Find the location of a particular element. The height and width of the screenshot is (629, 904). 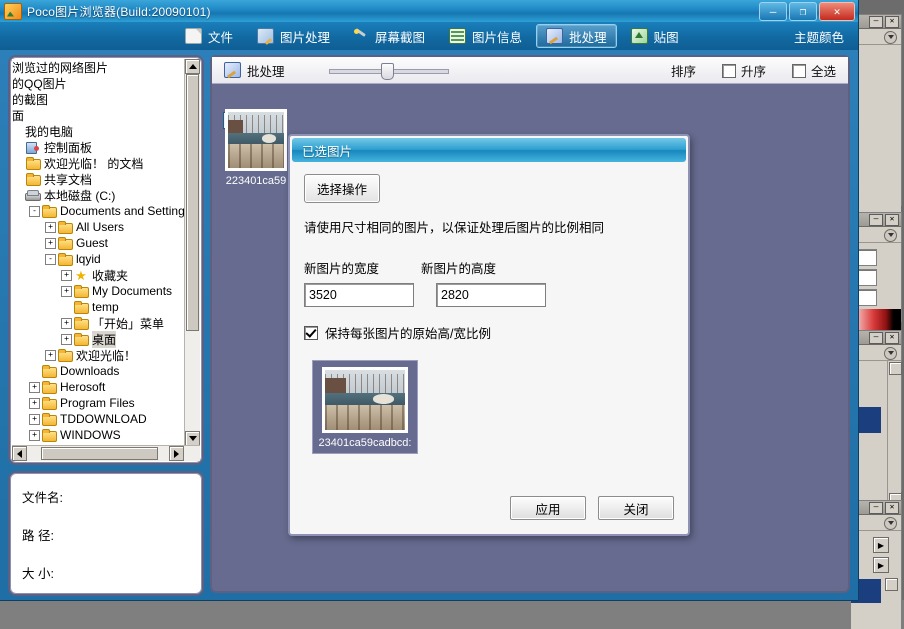

menu-item-screenshot: 屏幕截图 is located at coordinates (389, 36).